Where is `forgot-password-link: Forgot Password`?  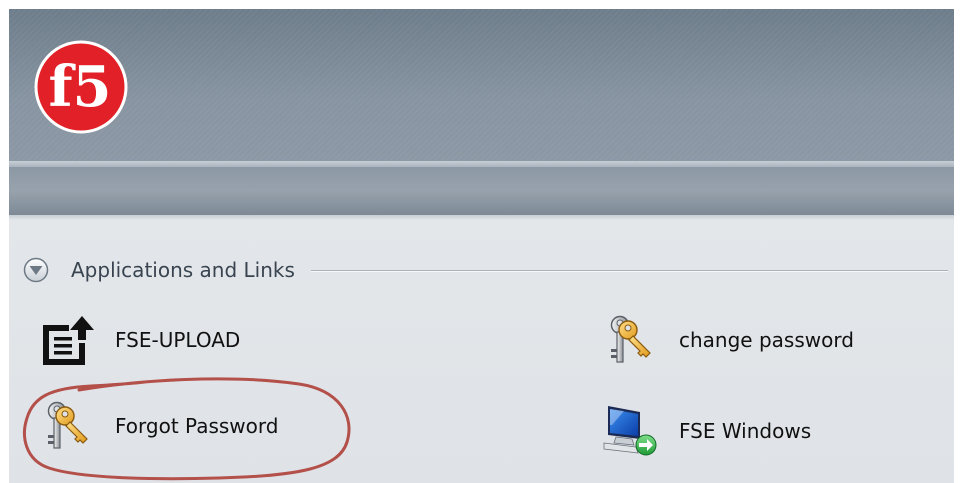 forgot-password-link: Forgot Password is located at coordinates (189, 427).